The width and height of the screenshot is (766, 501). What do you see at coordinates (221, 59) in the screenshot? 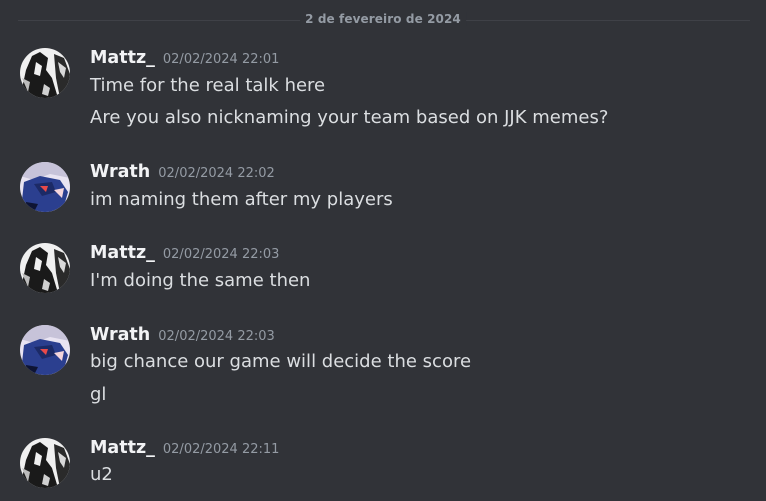
I see `timestamp: 02/02/2024 22:01` at bounding box center [221, 59].